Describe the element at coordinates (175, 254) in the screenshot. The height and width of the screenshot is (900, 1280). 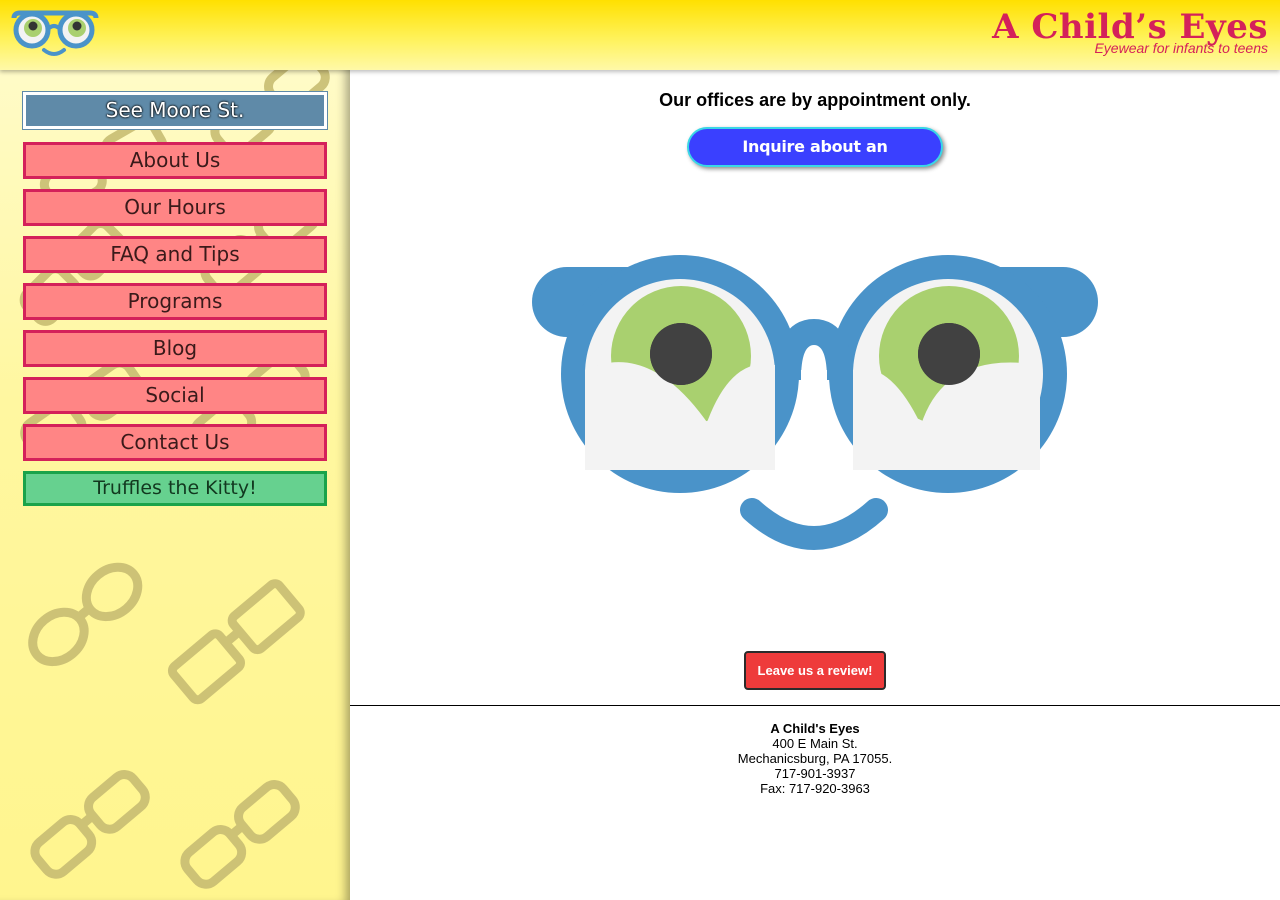
I see `nav-faq-and-tips: FAQ and Tips` at that location.